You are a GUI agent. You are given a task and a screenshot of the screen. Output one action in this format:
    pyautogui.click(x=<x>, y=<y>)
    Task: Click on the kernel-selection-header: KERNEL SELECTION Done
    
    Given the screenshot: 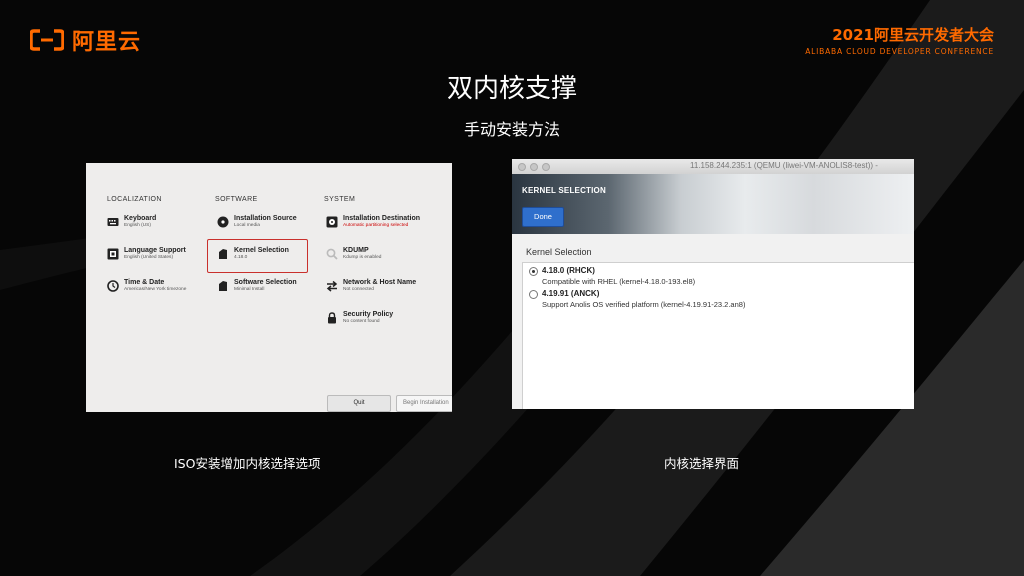 What is the action you would take?
    pyautogui.click(x=713, y=204)
    